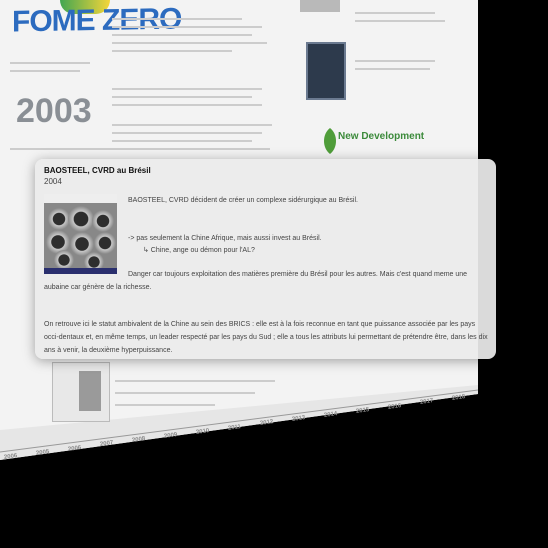 The width and height of the screenshot is (548, 548). What do you see at coordinates (234, 427) in the screenshot?
I see `timeline-tick-label: 2011` at bounding box center [234, 427].